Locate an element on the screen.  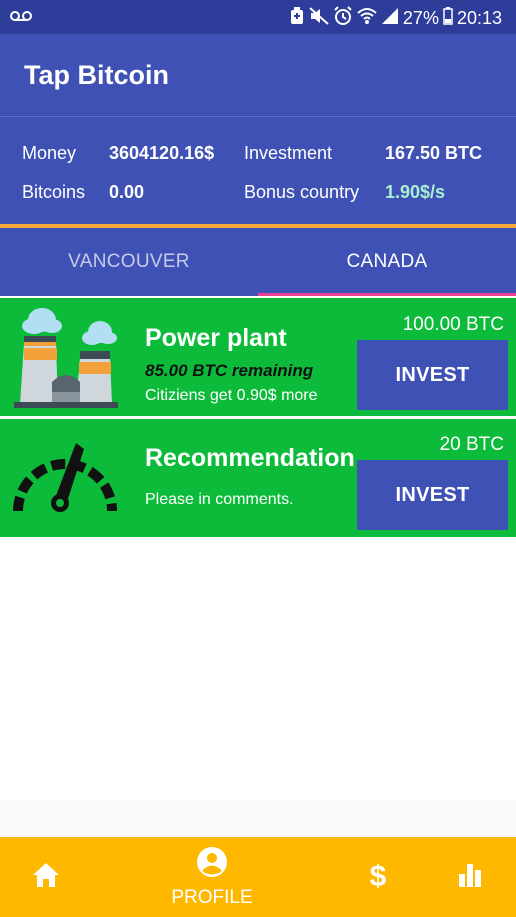
card-subtitle: Please in comments. is located at coordinates (219, 499).